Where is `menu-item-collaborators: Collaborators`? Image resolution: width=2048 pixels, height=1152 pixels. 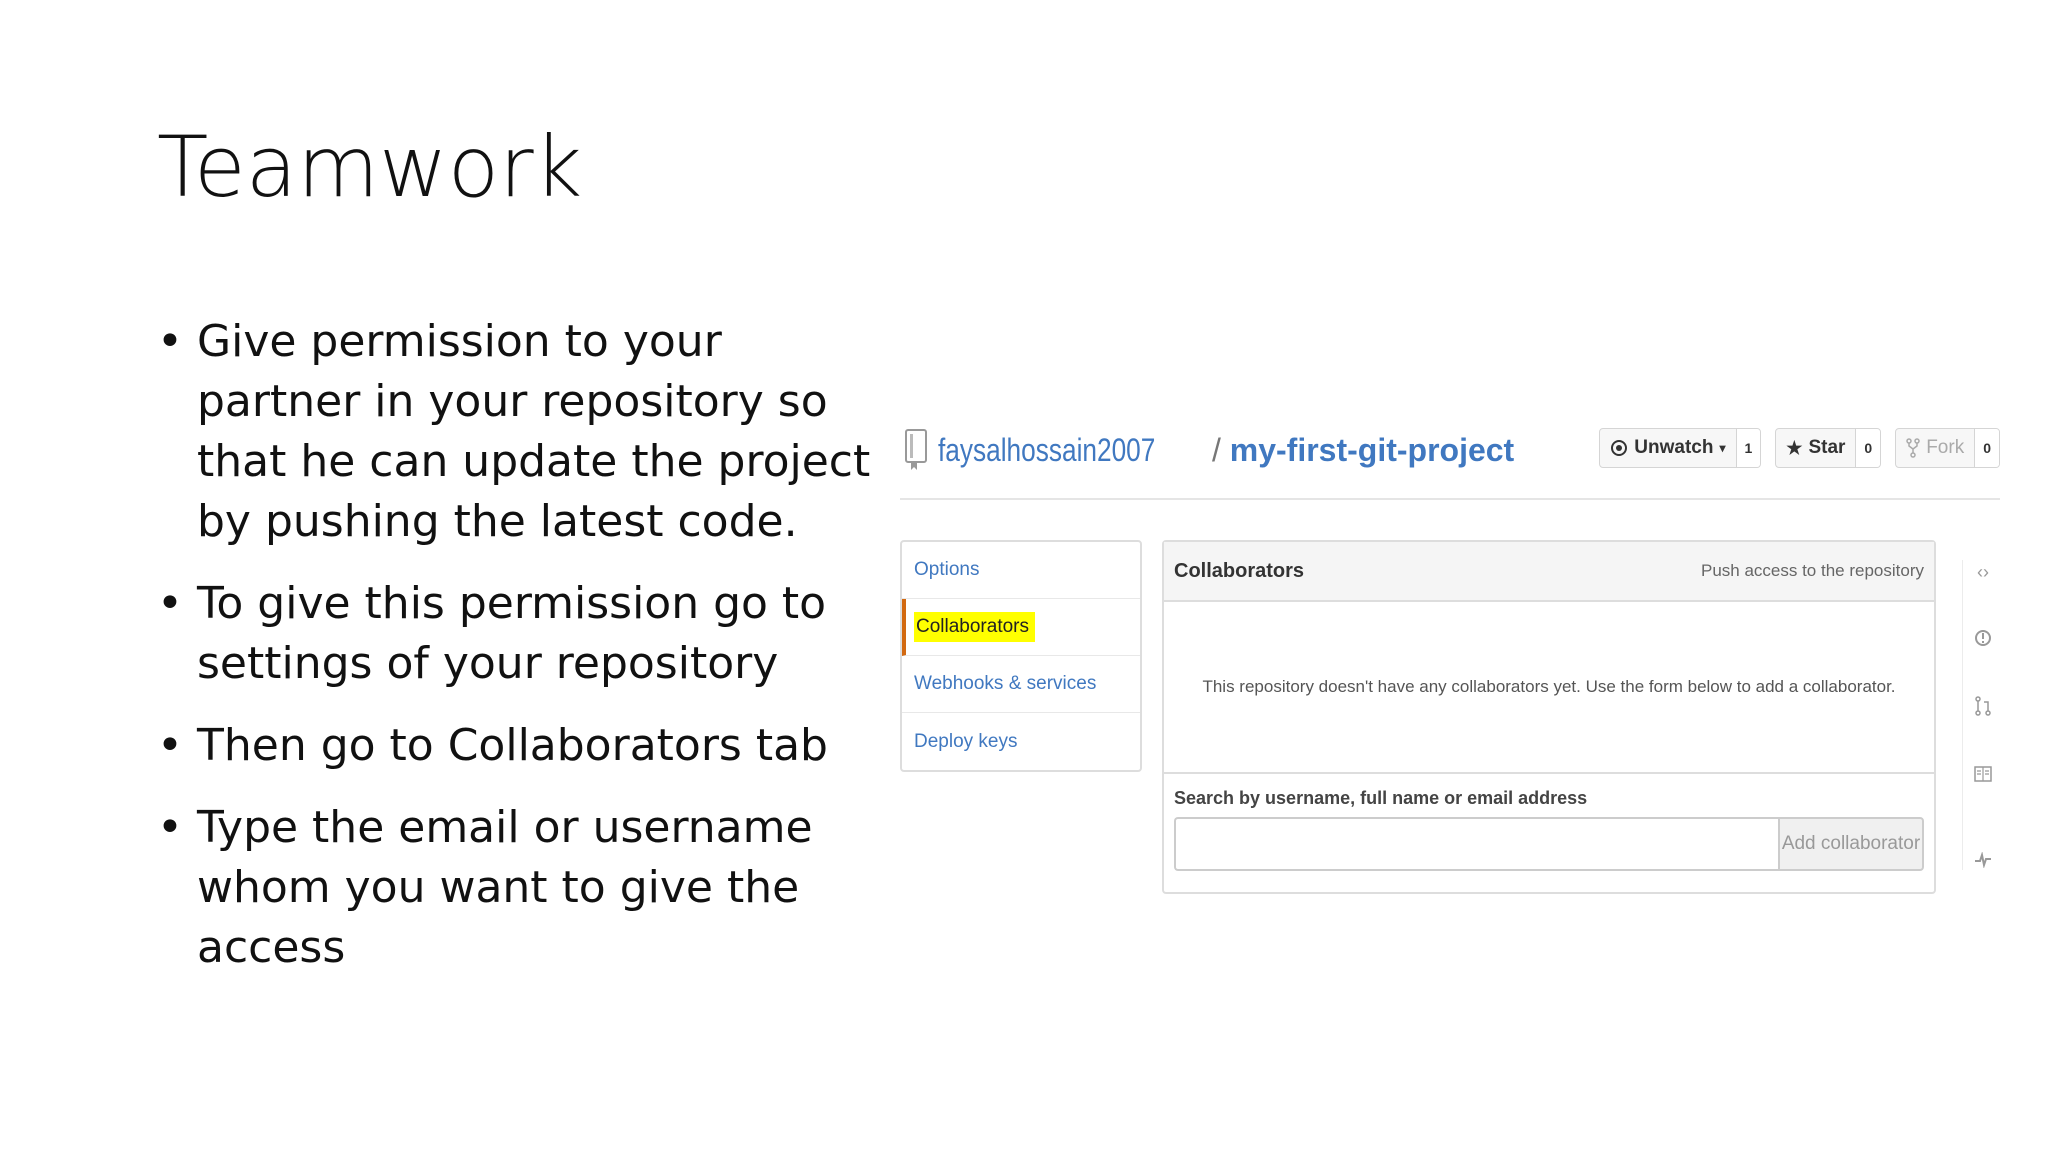
menu-item-collaborators: Collaborators is located at coordinates (1021, 627).